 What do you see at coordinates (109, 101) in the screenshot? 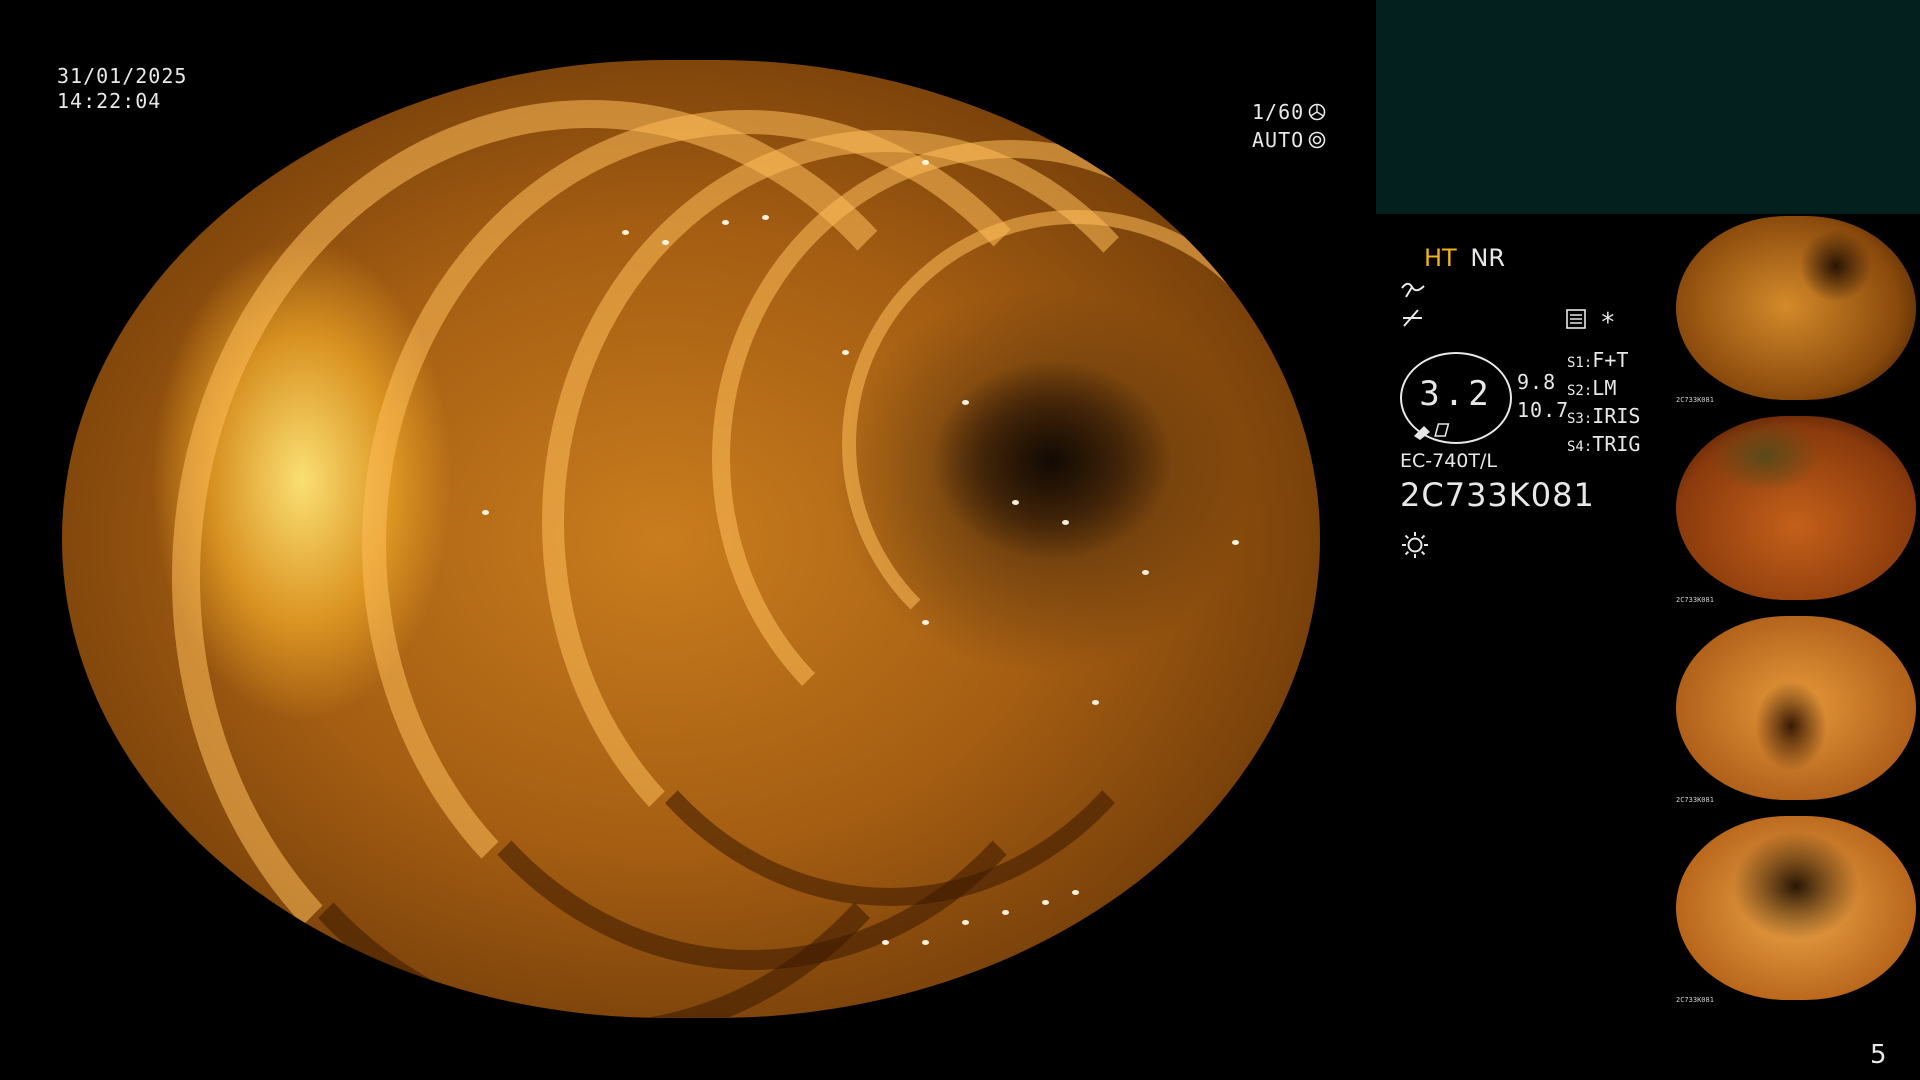
I see `time-label: 14:22:04` at bounding box center [109, 101].